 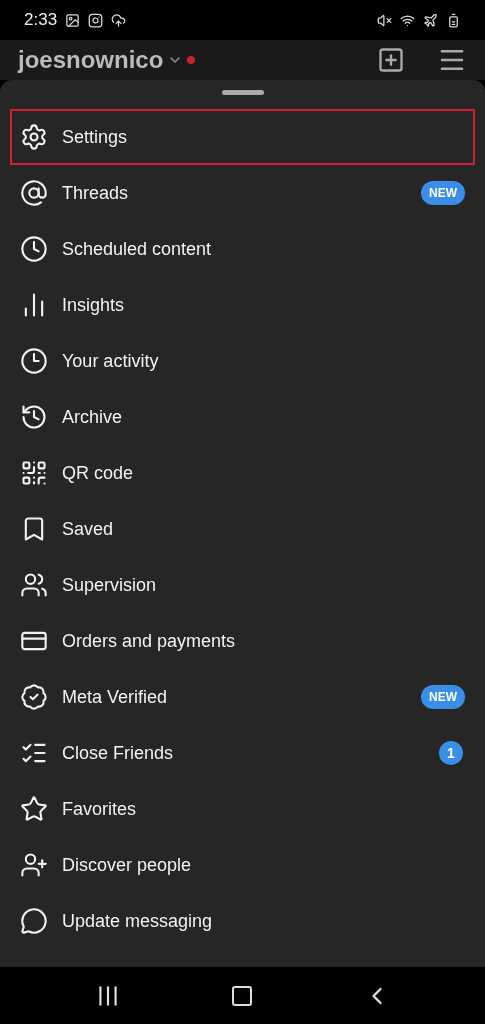 What do you see at coordinates (115, 697) in the screenshot?
I see `menu-label: Meta Verified` at bounding box center [115, 697].